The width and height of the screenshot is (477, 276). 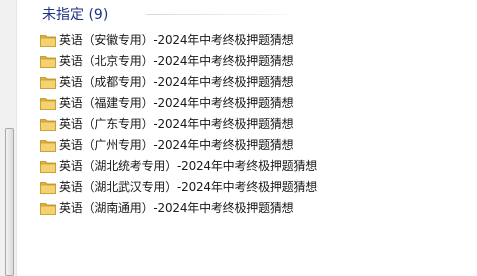 I want to click on file-label: 英语（广东专用）-2024年中考终极押题猜想, so click(x=176, y=124).